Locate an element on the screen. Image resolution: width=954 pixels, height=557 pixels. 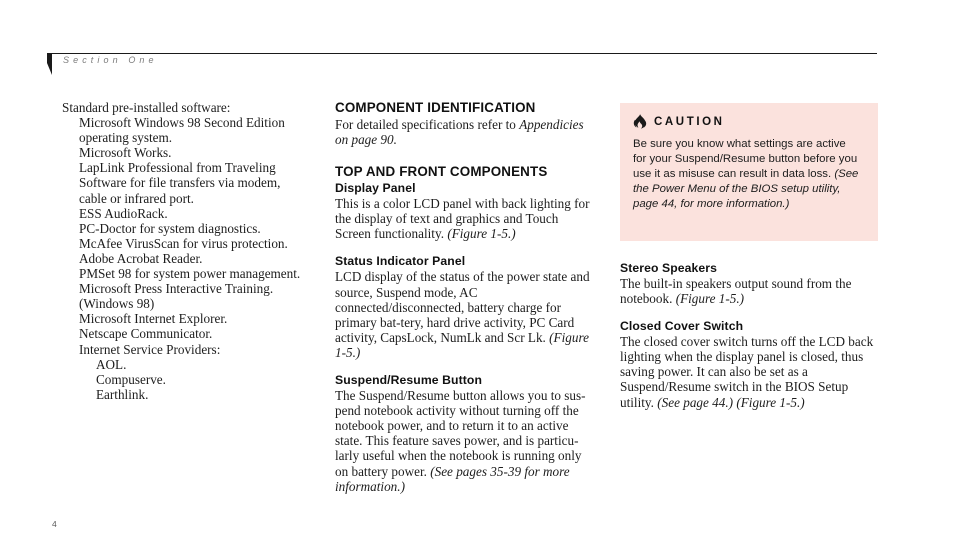
list-item: Microsoft Internet Explorer. is located at coordinates (153, 319).